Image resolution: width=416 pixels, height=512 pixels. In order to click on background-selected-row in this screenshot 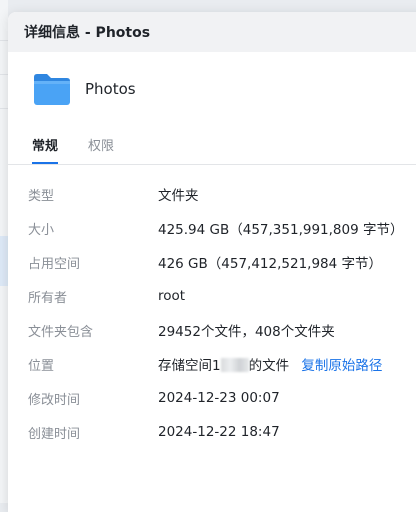, I will do `click(4, 261)`.